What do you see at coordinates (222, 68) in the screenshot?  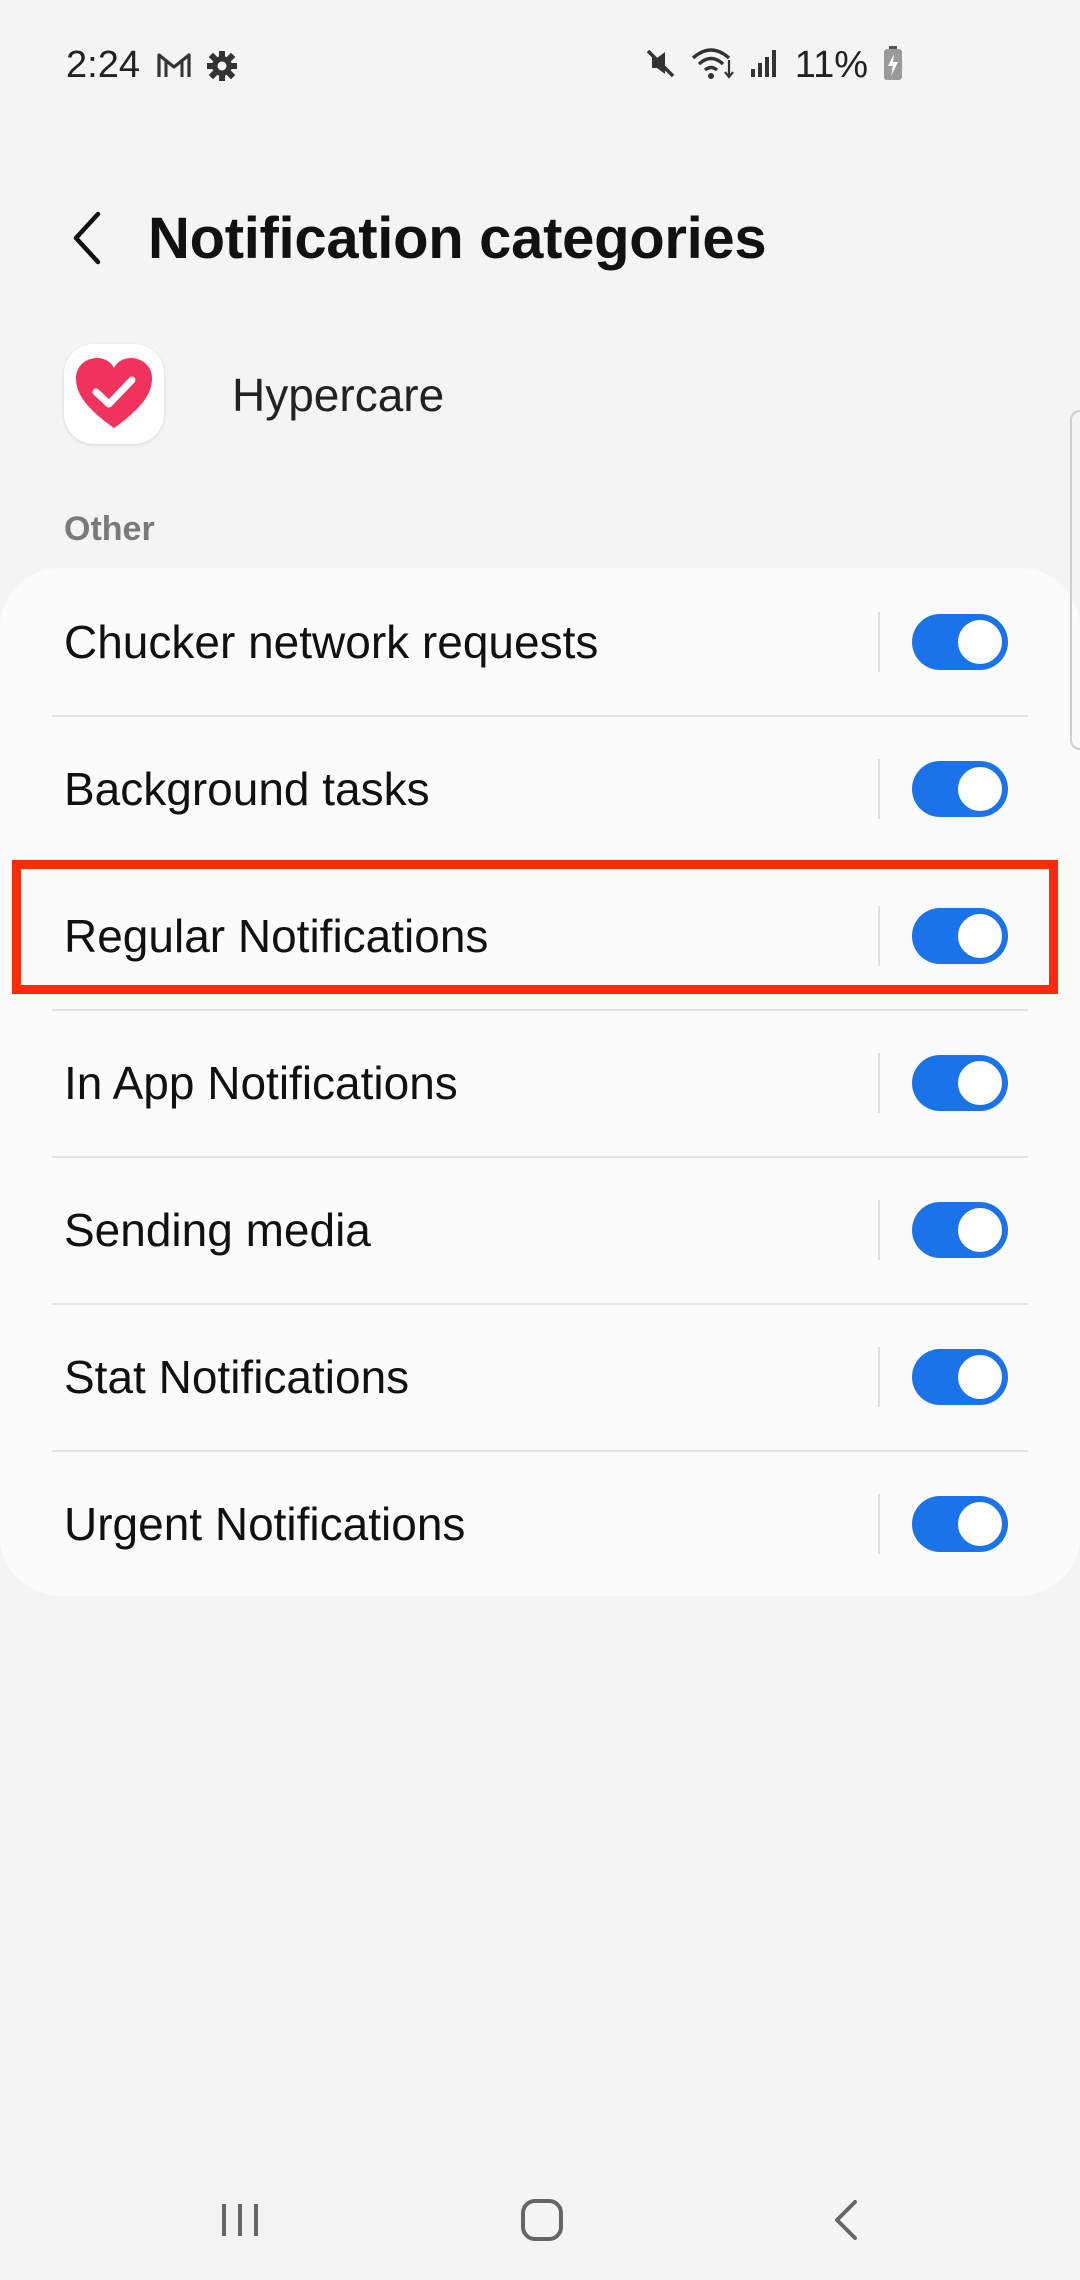 I see `settings-gear-icon` at bounding box center [222, 68].